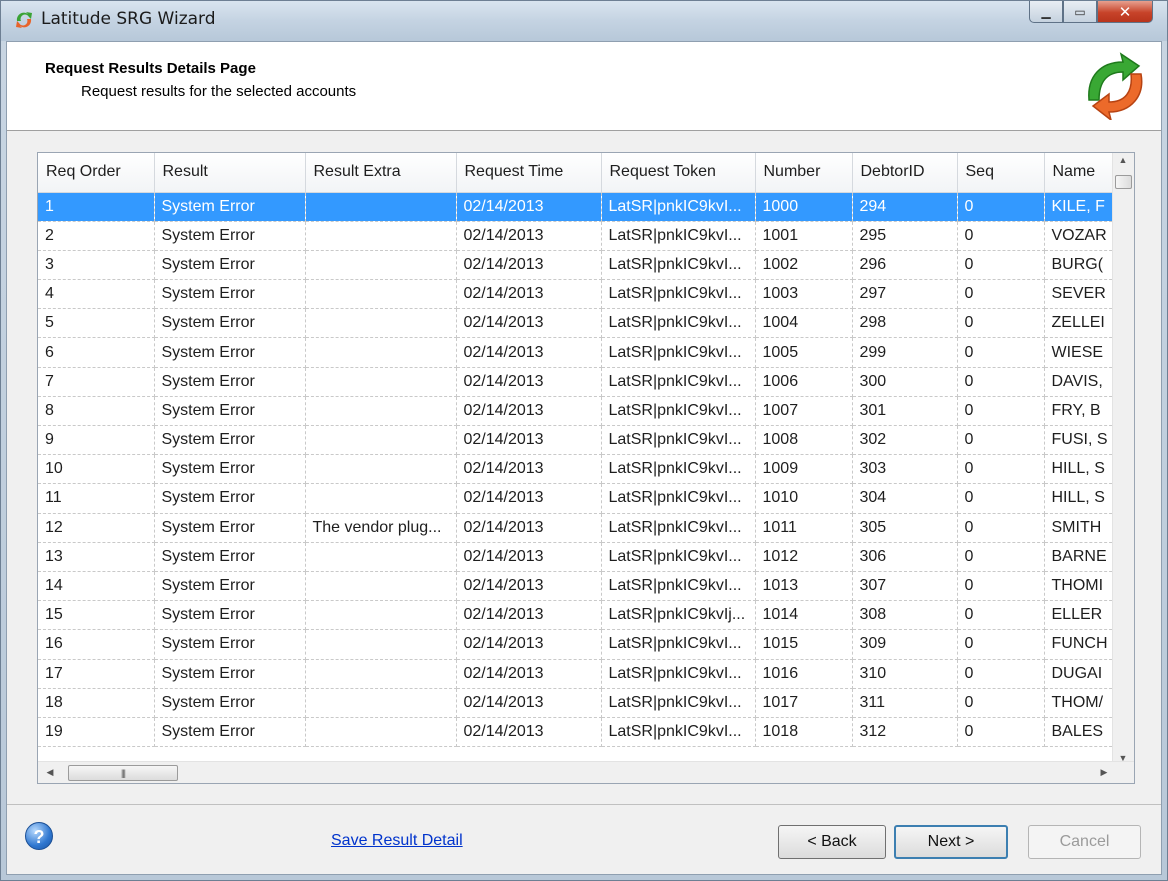  I want to click on scroll-left-icon: ◀, so click(50, 772).